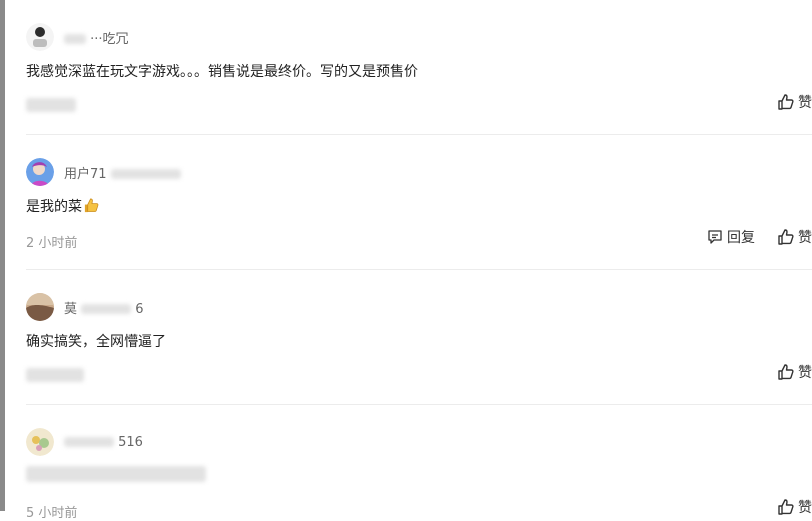 This screenshot has width=812, height=521. Describe the element at coordinates (741, 238) in the screenshot. I see `reply-label: 回复` at that location.